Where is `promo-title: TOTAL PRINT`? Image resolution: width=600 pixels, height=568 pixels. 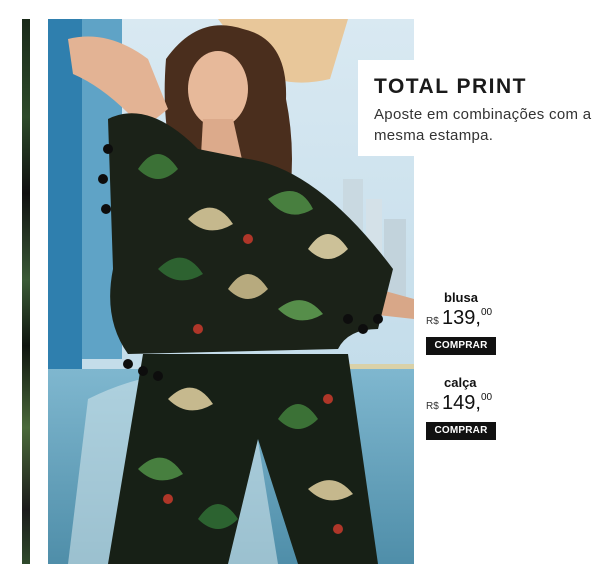 promo-title: TOTAL PRINT is located at coordinates (450, 86).